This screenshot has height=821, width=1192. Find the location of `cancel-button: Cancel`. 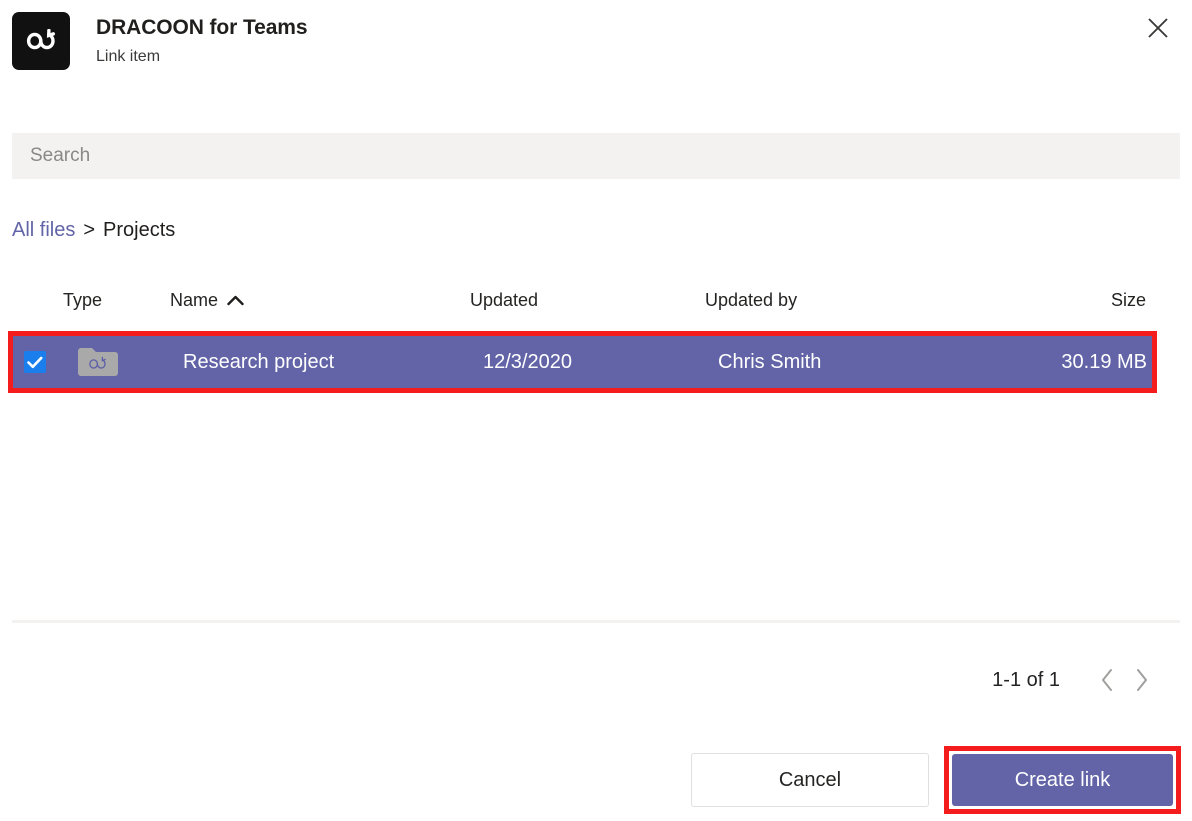

cancel-button: Cancel is located at coordinates (810, 780).